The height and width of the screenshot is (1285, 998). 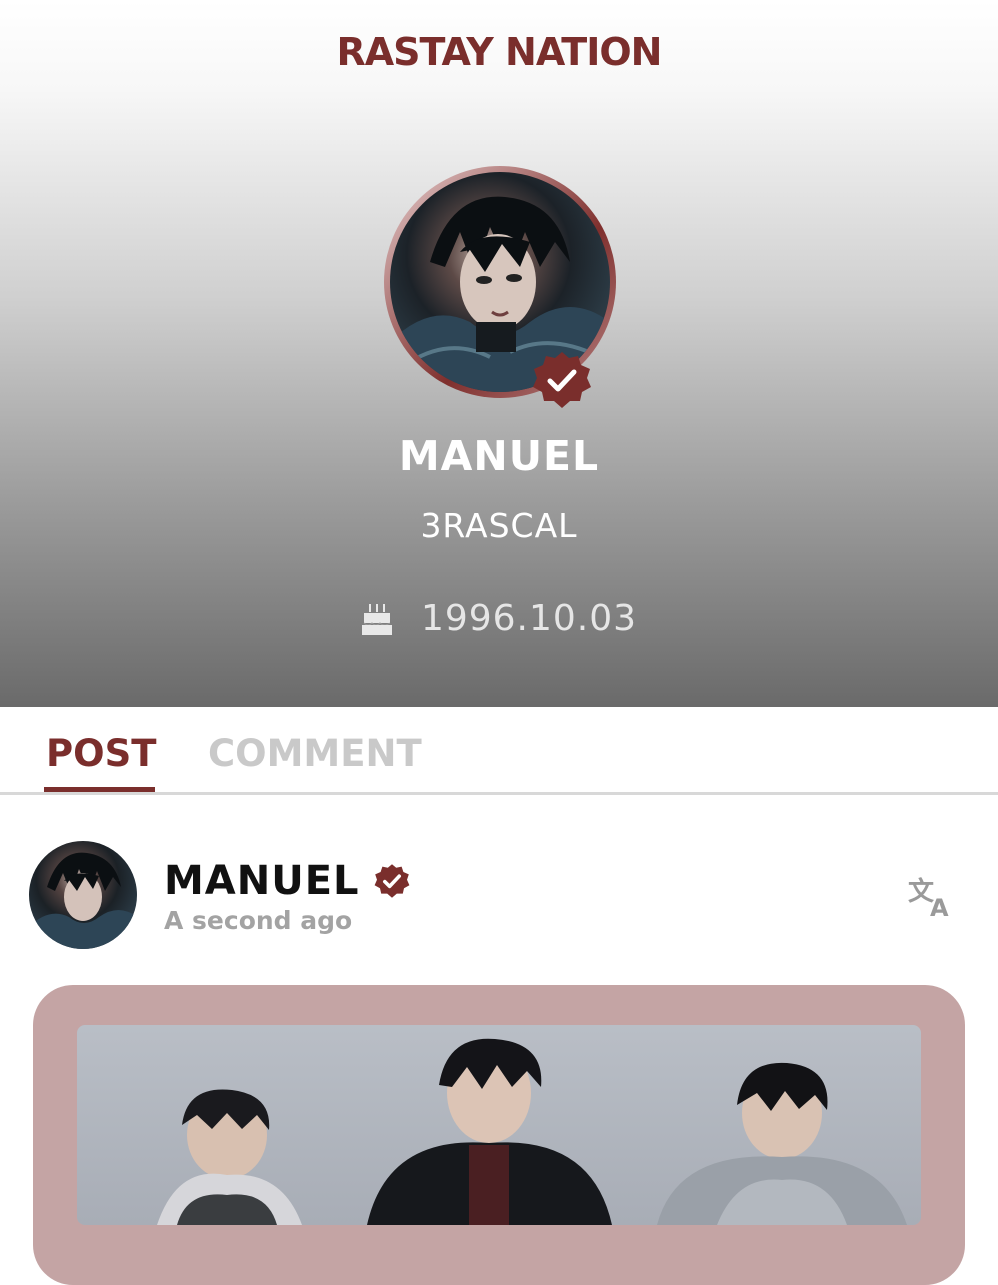 What do you see at coordinates (499, 1125) in the screenshot?
I see `post-image` at bounding box center [499, 1125].